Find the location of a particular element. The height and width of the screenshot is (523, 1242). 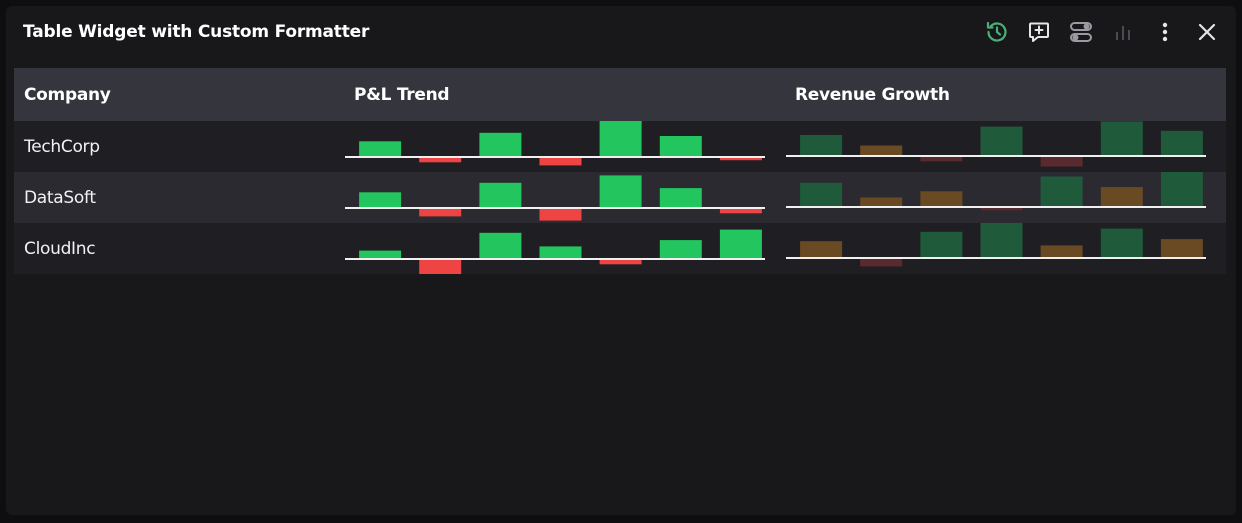

close-icon is located at coordinates (1207, 32).